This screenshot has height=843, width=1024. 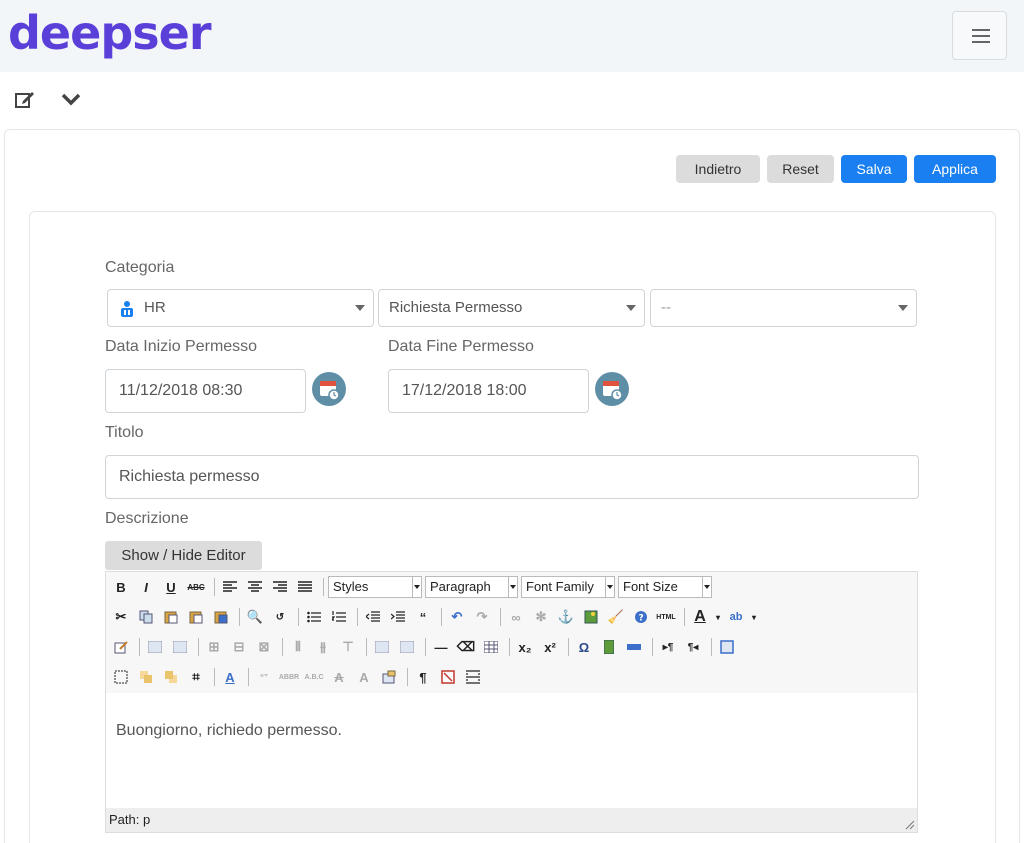 What do you see at coordinates (121, 617) in the screenshot?
I see `cut-icon: ✂` at bounding box center [121, 617].